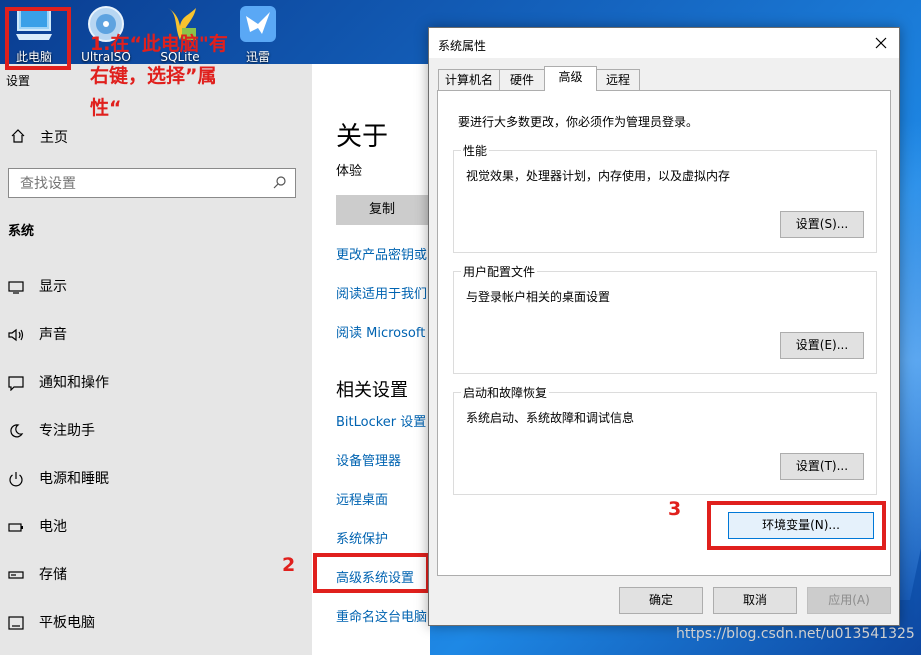 The image size is (921, 655). I want to click on link-read-agreement: 阅读适用于我们, so click(381, 292).